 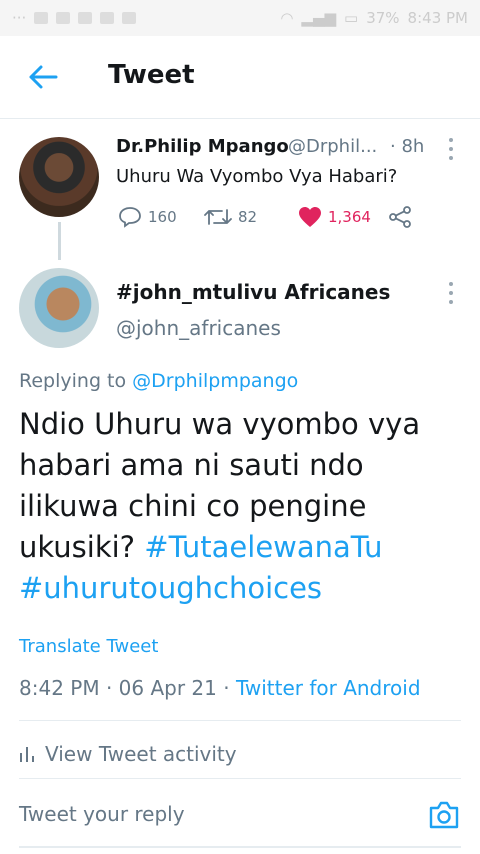 I want to click on thread-connector, so click(x=59, y=241).